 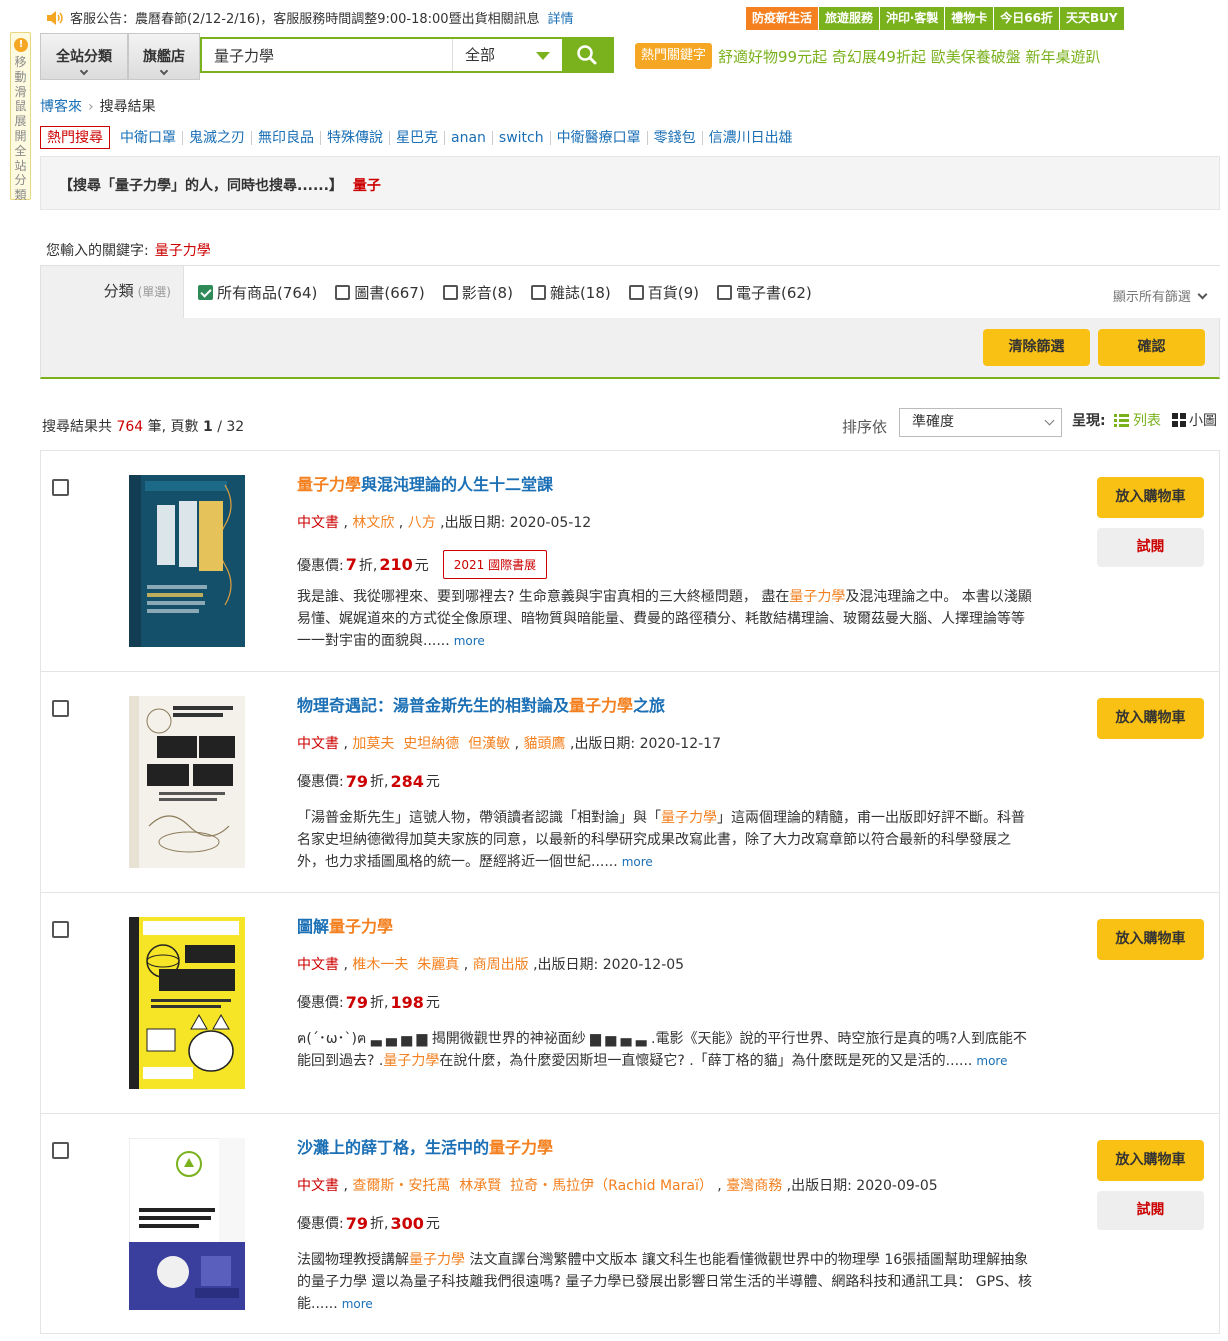 I want to click on title-prefix: 沙灘上的薛丁格，生活中的, so click(x=393, y=1147).